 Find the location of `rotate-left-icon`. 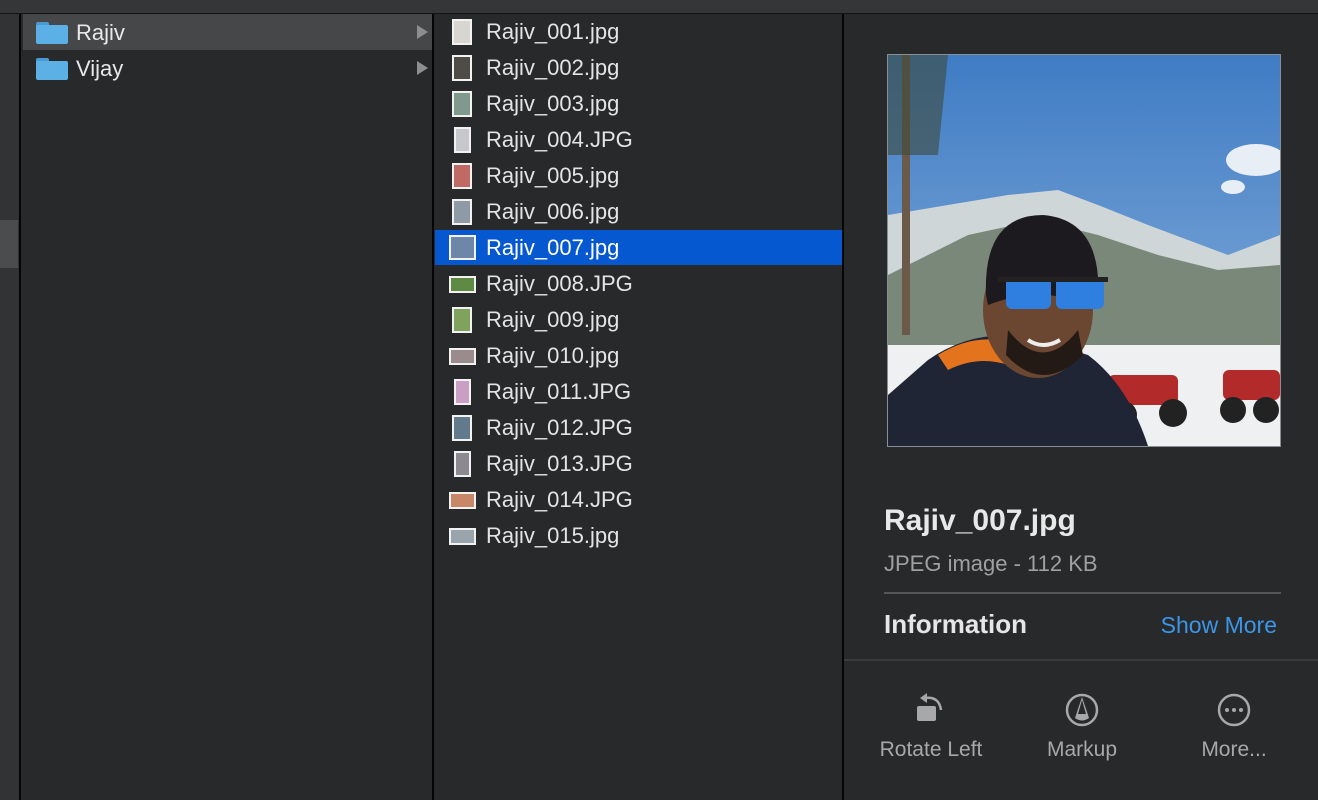

rotate-left-icon is located at coordinates (931, 710).